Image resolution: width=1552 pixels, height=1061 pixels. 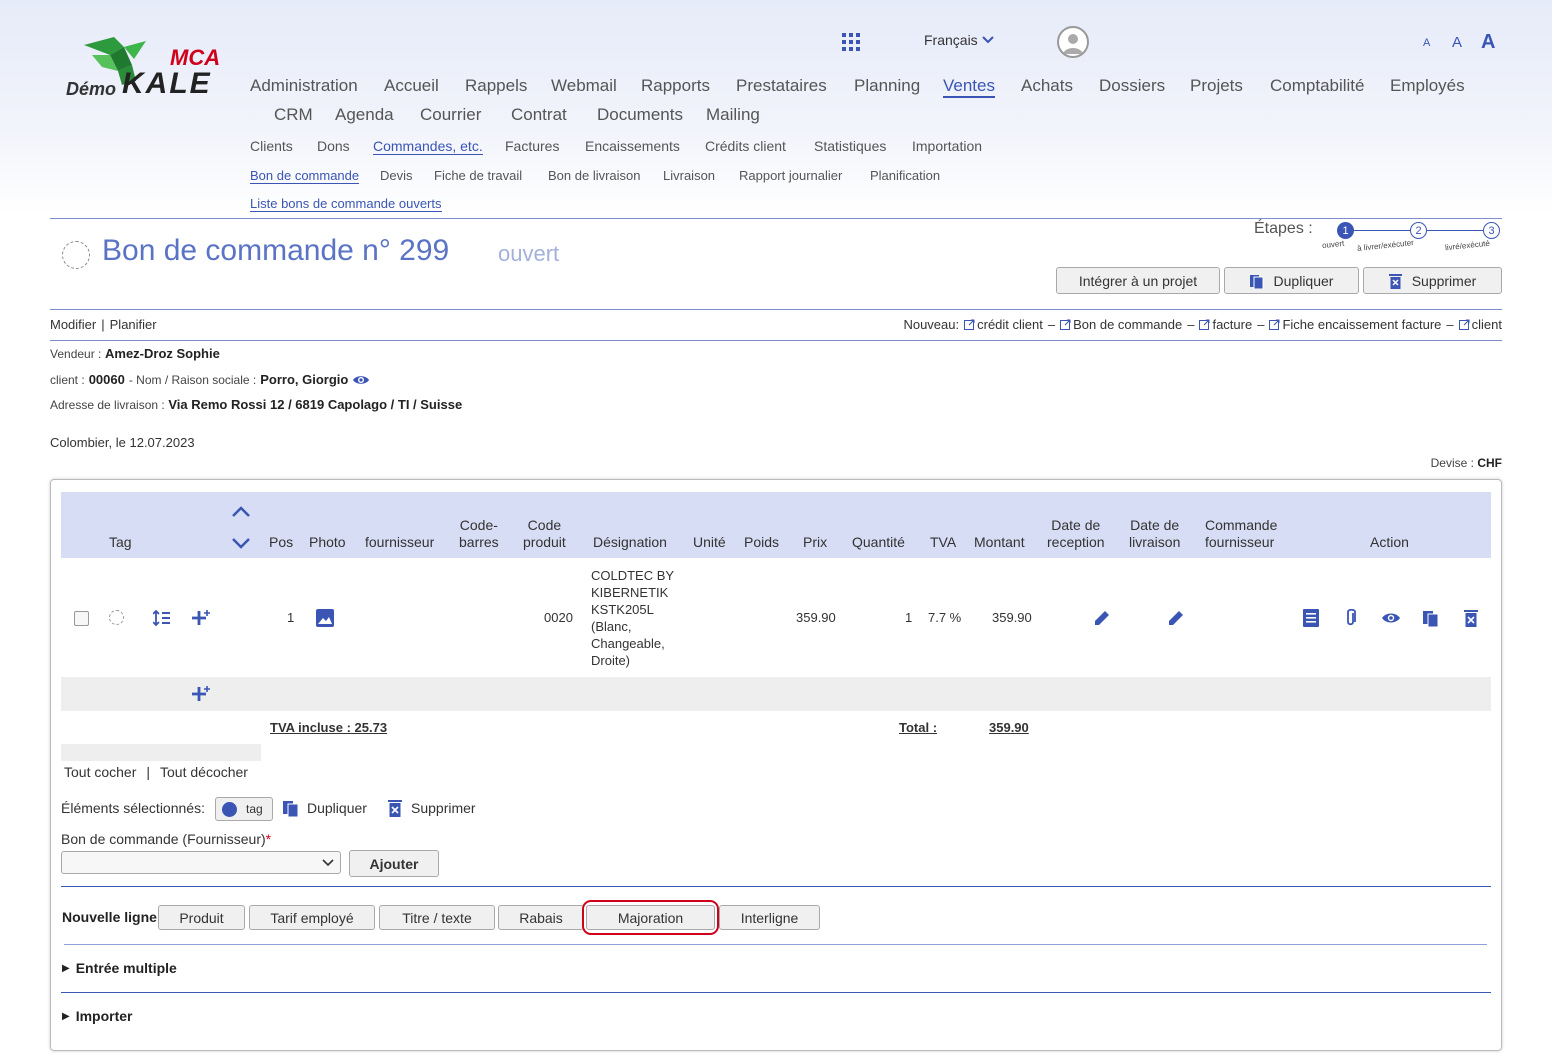 What do you see at coordinates (1491, 230) in the screenshot?
I see `step-3: 3` at bounding box center [1491, 230].